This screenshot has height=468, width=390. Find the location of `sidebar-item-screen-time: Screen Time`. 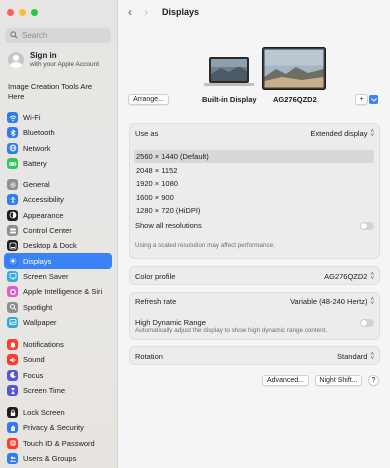

sidebar-item-screen-time: Screen Time is located at coordinates (58, 390).